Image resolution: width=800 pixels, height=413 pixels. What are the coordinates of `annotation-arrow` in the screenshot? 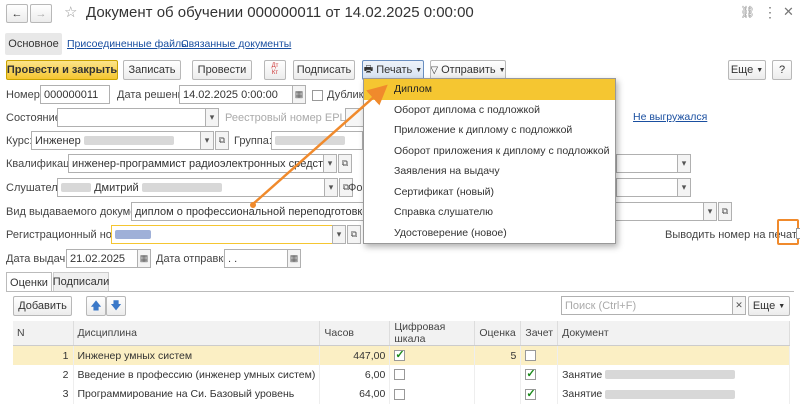 It's located at (320, 144).